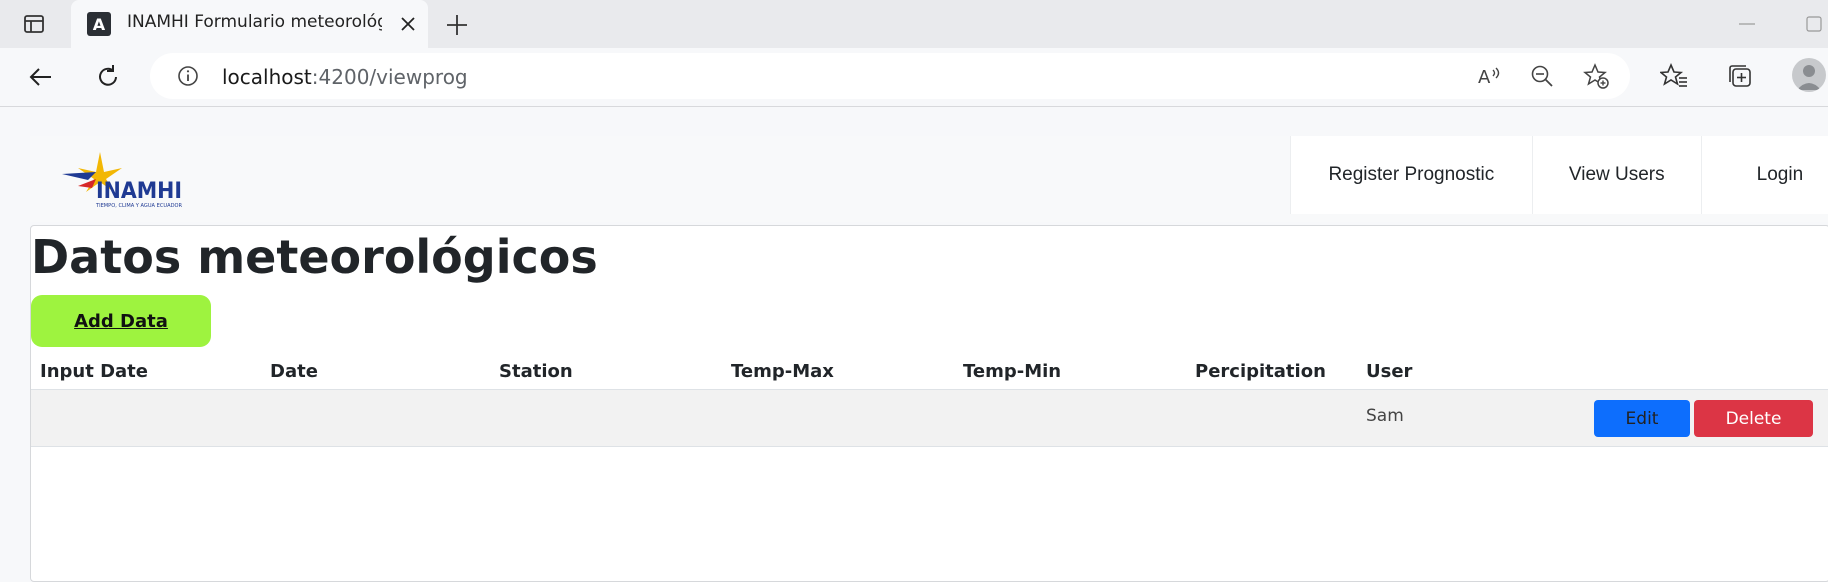 The image size is (1828, 582). I want to click on table-row: Sam Edit Delete, so click(929, 418).